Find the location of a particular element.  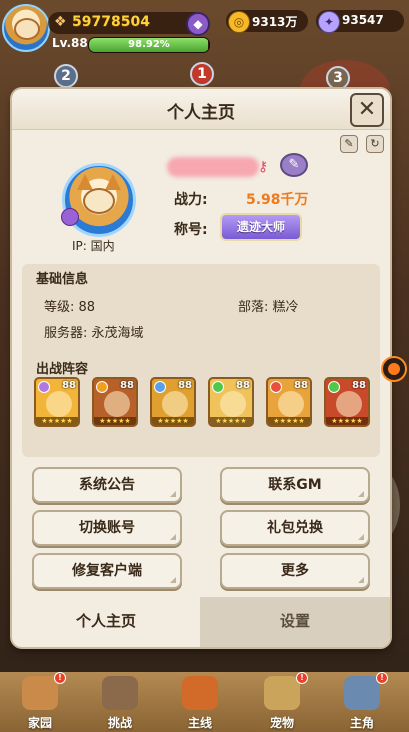

side-event-icon is located at coordinates (394, 369).